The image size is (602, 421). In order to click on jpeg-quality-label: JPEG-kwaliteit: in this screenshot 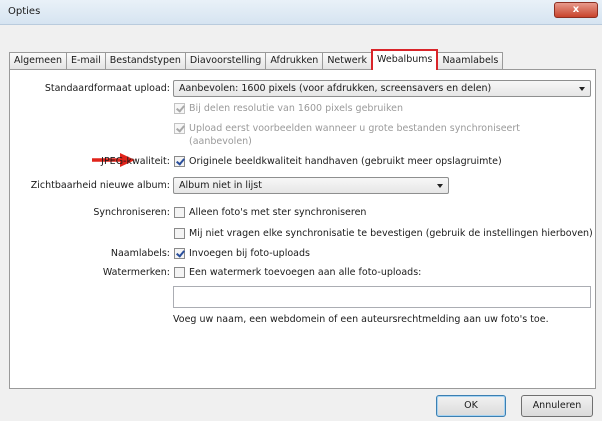, I will do `click(135, 161)`.